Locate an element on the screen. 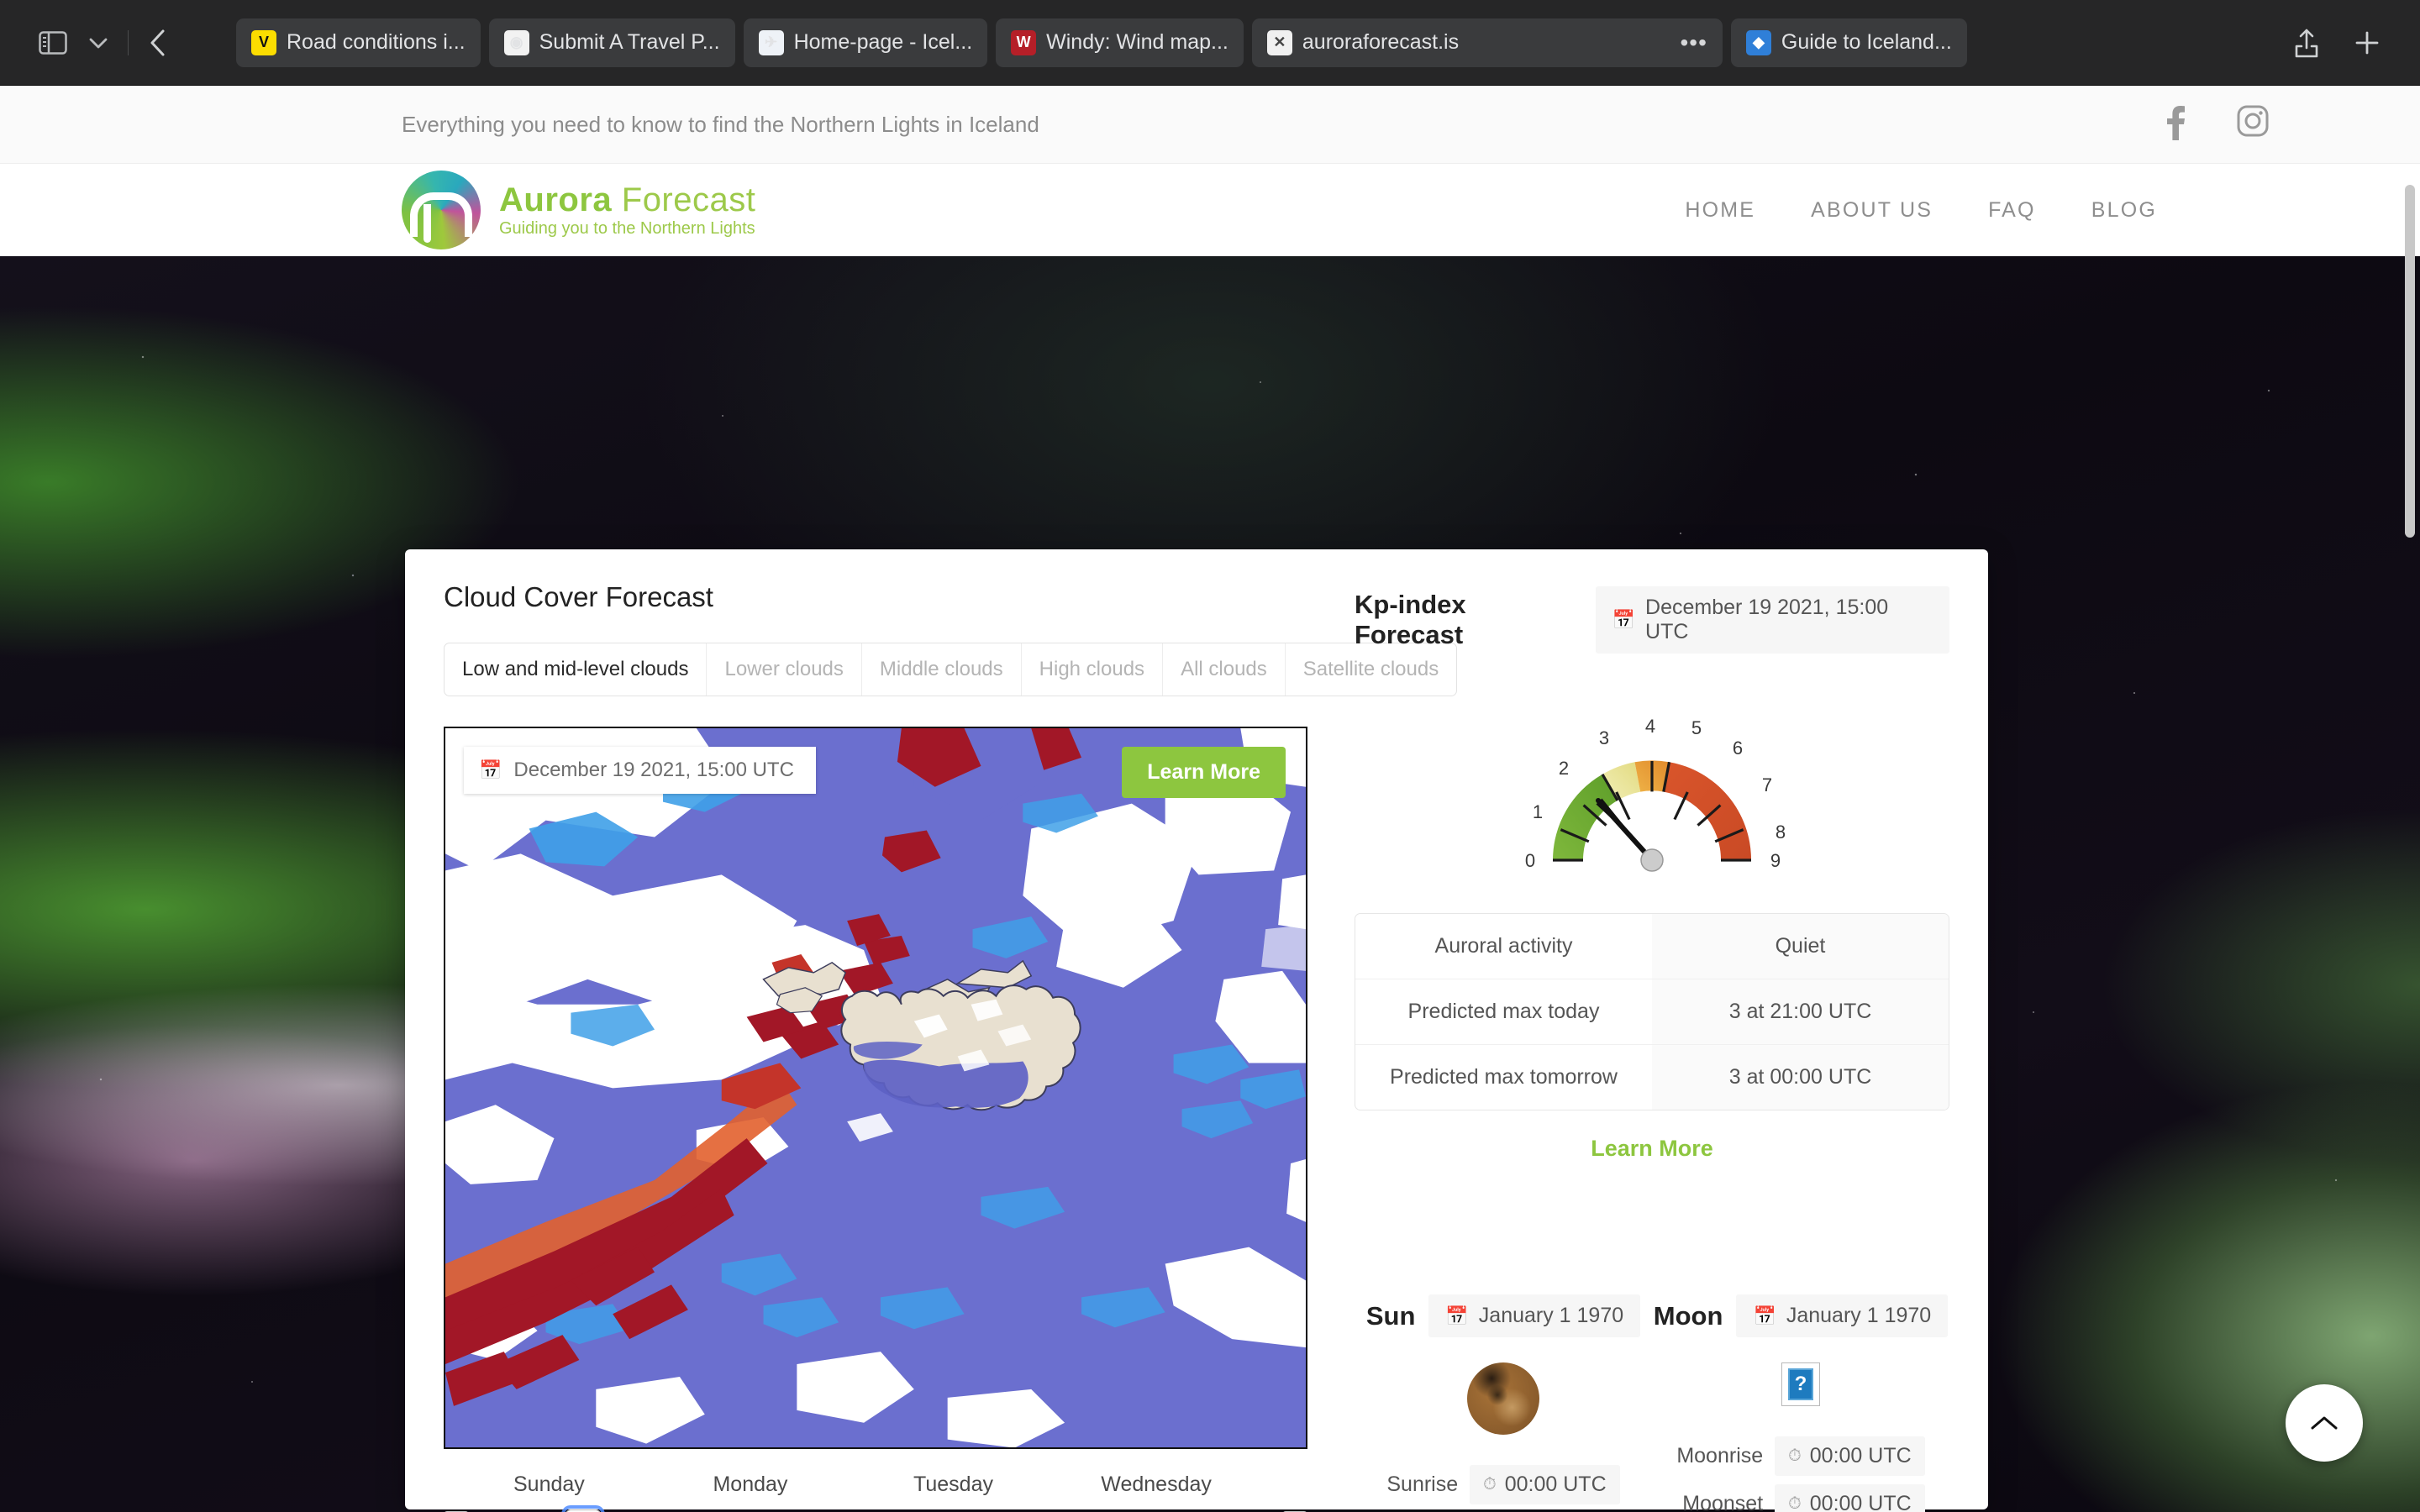 The width and height of the screenshot is (2420, 1512). sun-date-text: January 1 1970 is located at coordinates (1551, 1315).